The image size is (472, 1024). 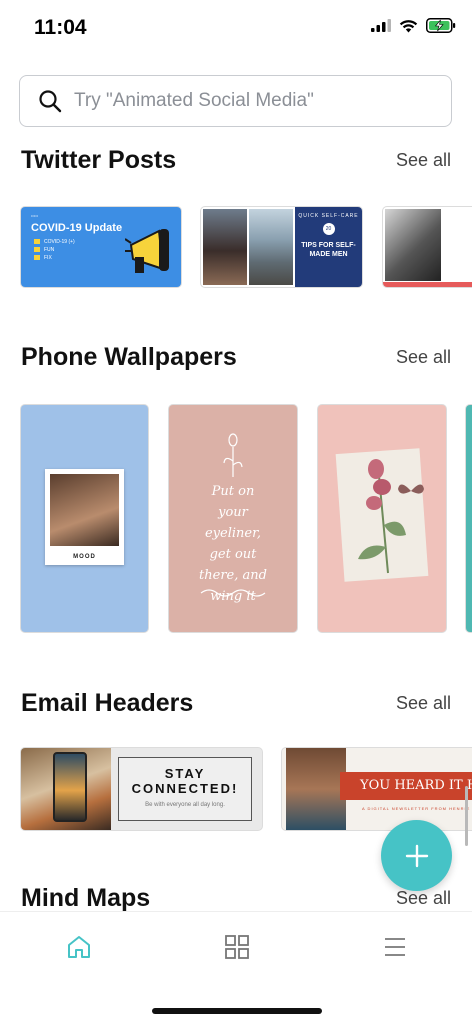 I want to click on search-bar, so click(x=235, y=101).